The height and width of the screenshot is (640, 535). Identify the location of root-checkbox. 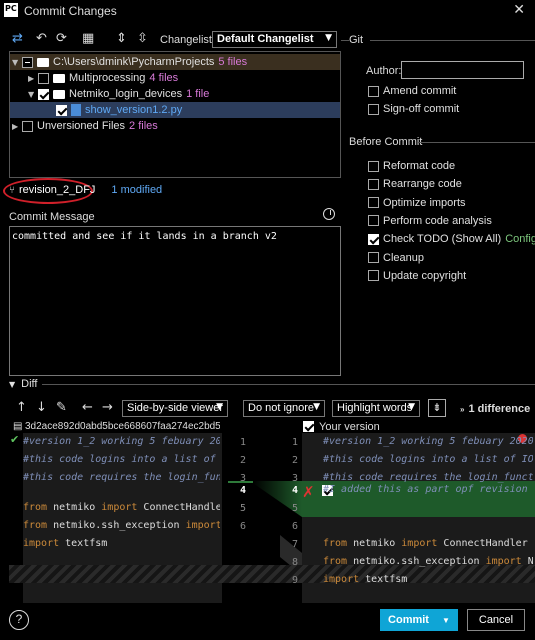
(27, 62).